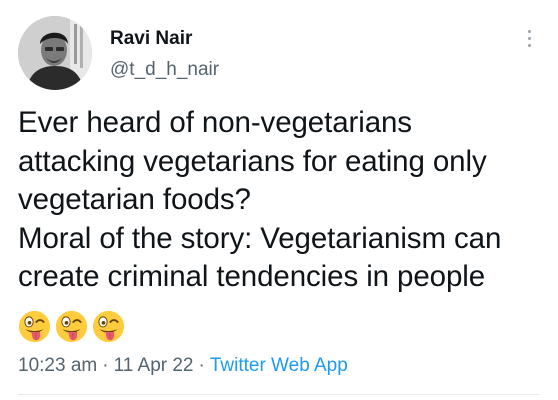 Image resolution: width=558 pixels, height=400 pixels. Describe the element at coordinates (134, 199) in the screenshot. I see `tweet-text-line: vegetarian foods?` at that location.